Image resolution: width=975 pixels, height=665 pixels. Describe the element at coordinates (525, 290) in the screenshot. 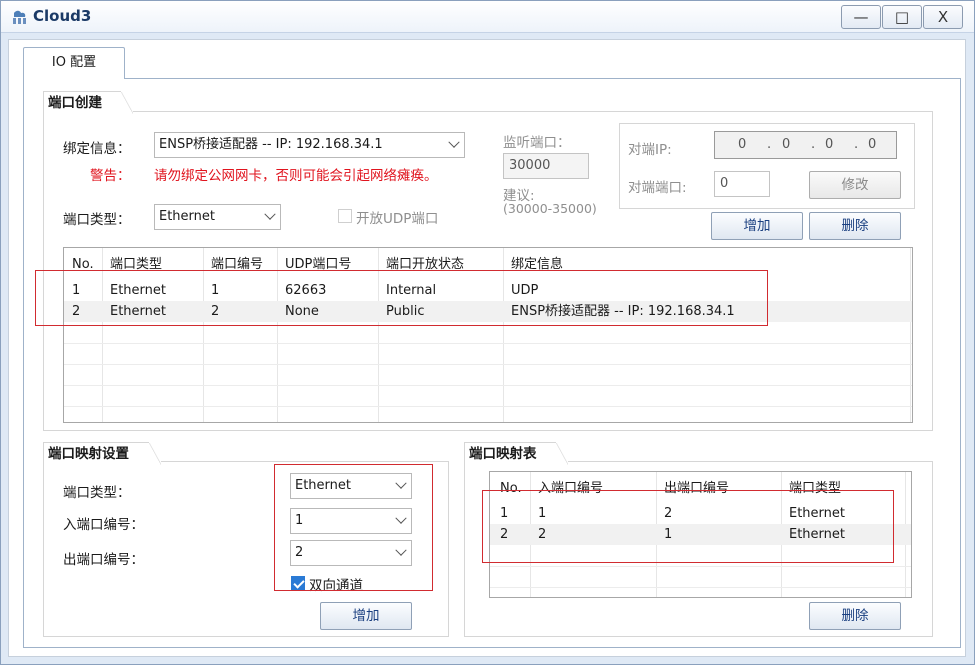

I see `table-cell: UDP` at that location.